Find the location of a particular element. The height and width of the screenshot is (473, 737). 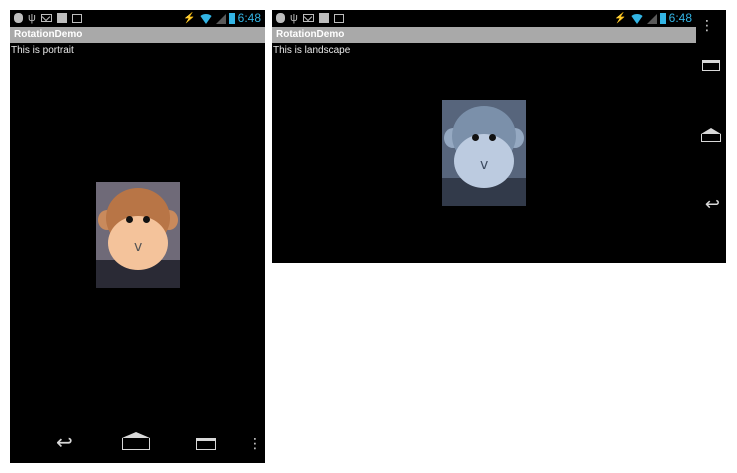

navigation-bar: ↩ ⋮ is located at coordinates (137, 444).